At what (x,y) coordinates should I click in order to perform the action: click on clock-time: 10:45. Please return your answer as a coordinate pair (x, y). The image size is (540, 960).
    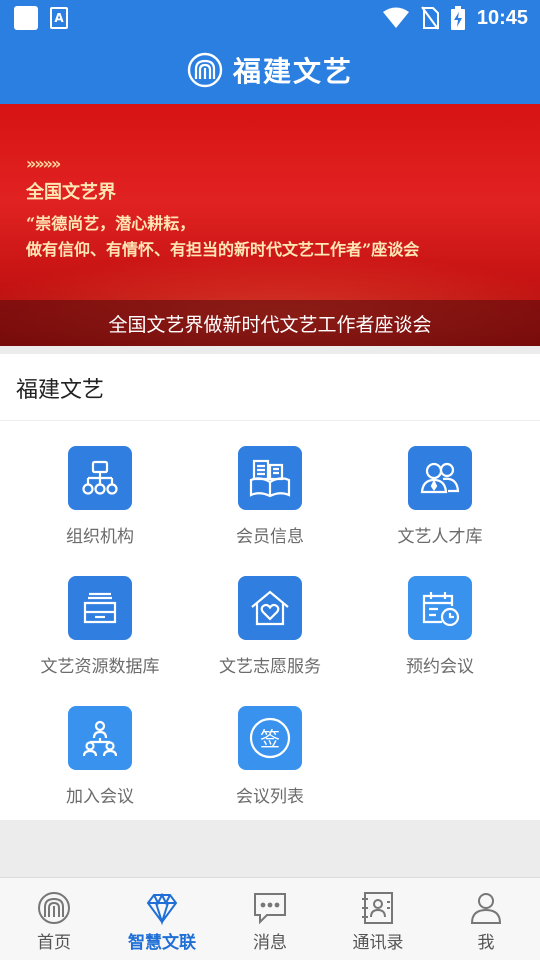
    Looking at the image, I should click on (502, 17).